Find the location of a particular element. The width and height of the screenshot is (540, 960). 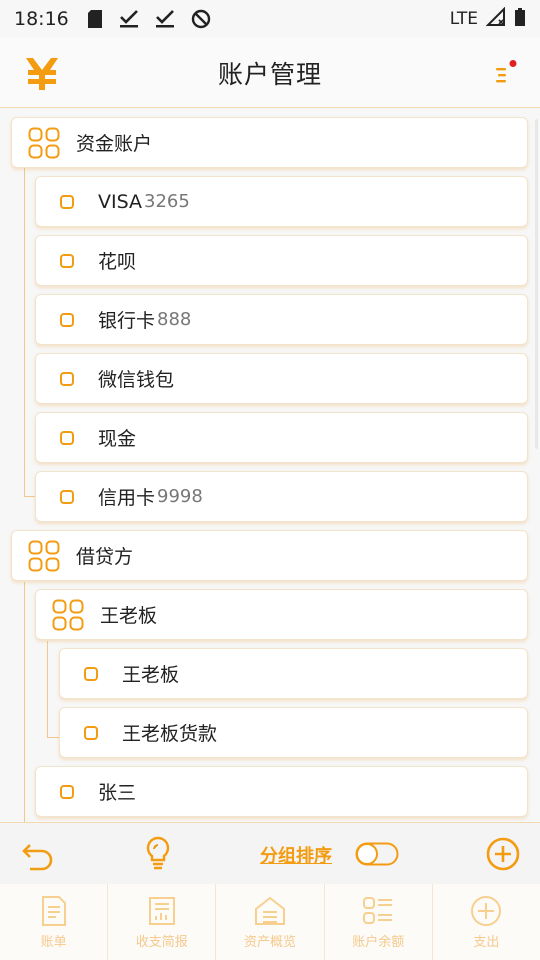

account-number: 3265 is located at coordinates (167, 201).